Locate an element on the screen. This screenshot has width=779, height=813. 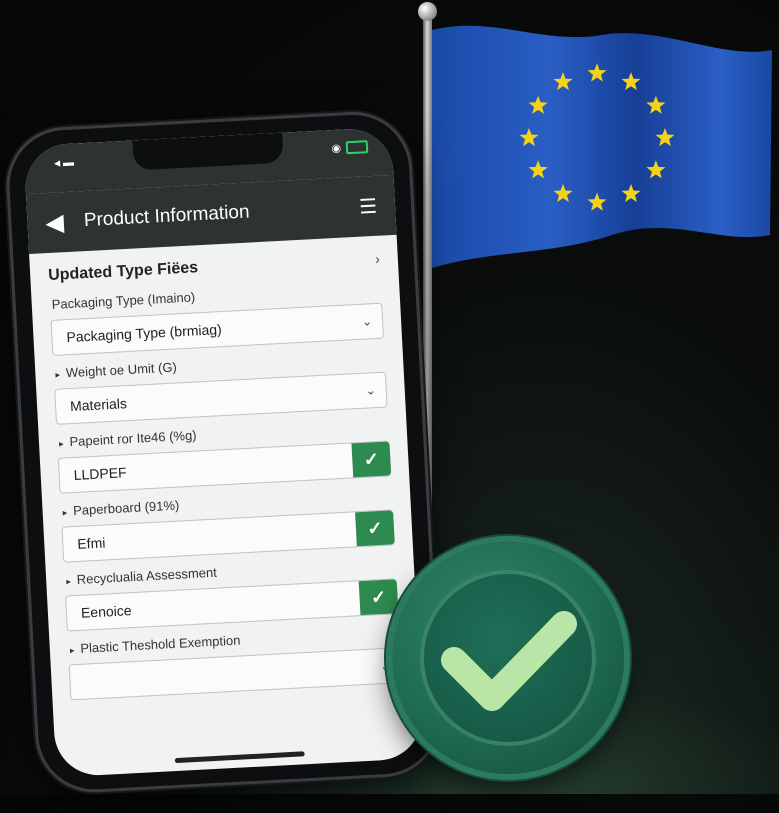
checkmark-badge-icon is located at coordinates (508, 658).